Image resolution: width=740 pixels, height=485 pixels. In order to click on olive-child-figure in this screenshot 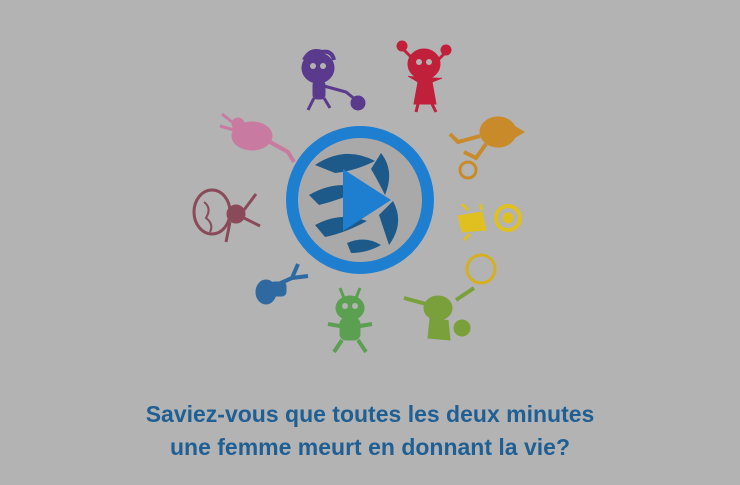, I will do `click(439, 313)`.